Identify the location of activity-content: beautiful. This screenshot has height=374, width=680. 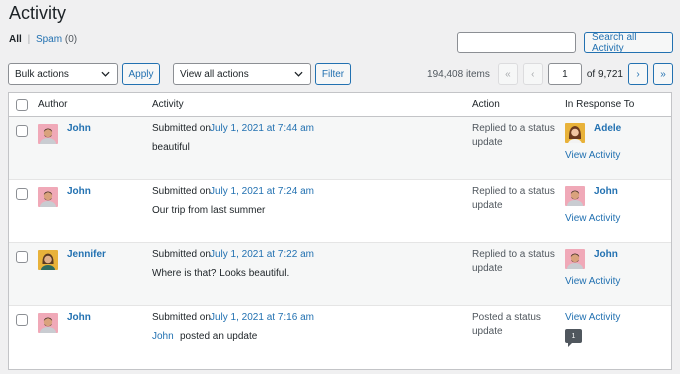
(171, 147).